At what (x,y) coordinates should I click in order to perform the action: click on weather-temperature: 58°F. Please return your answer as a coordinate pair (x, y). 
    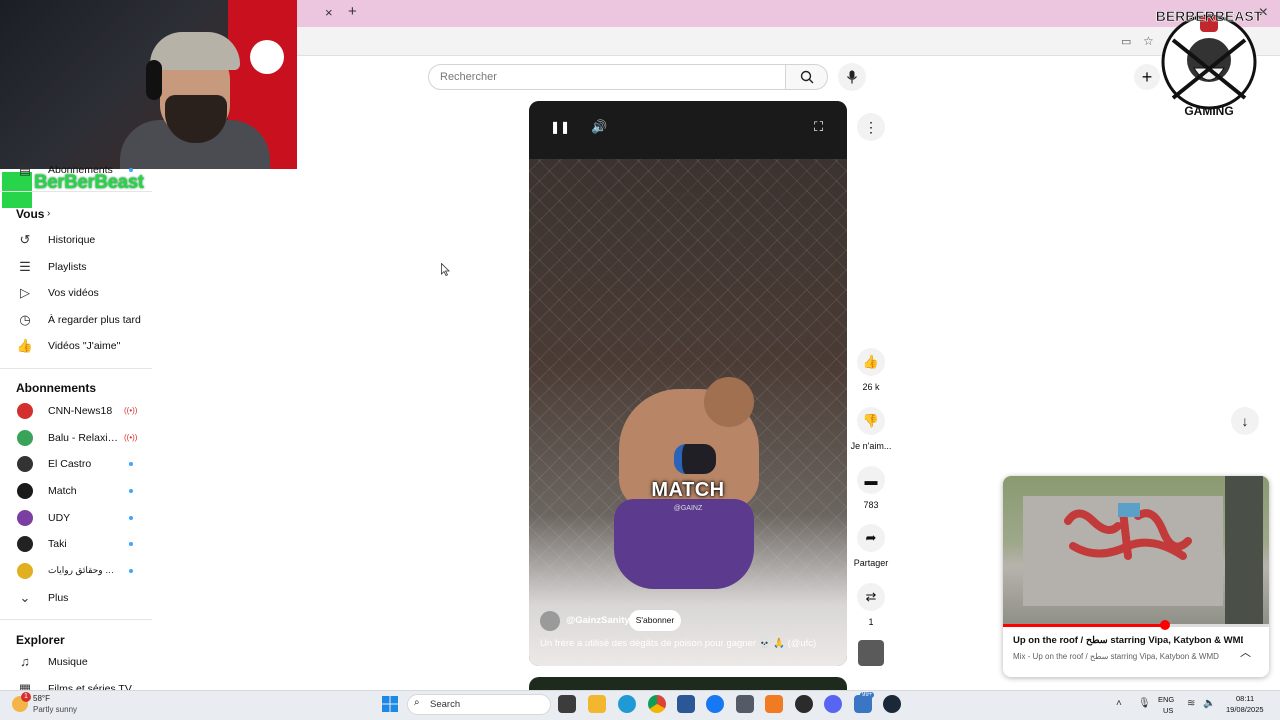
    Looking at the image, I should click on (41, 698).